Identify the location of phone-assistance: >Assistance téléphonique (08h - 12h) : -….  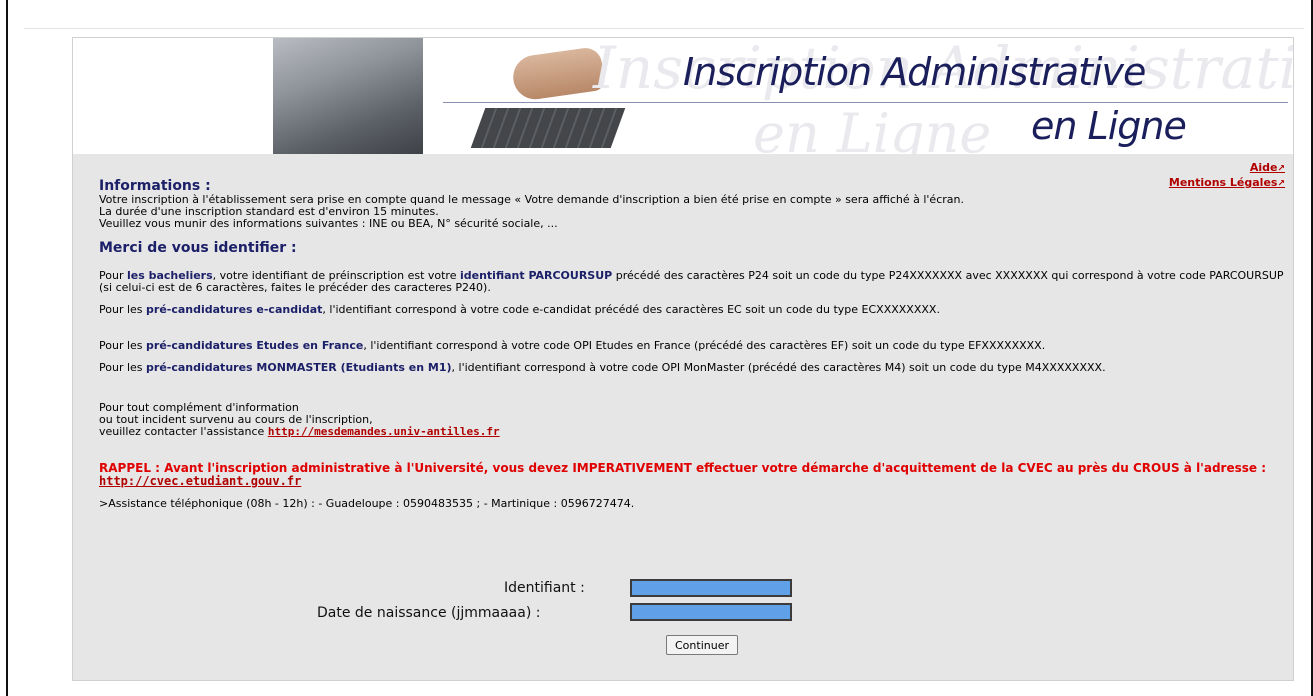
(367, 503).